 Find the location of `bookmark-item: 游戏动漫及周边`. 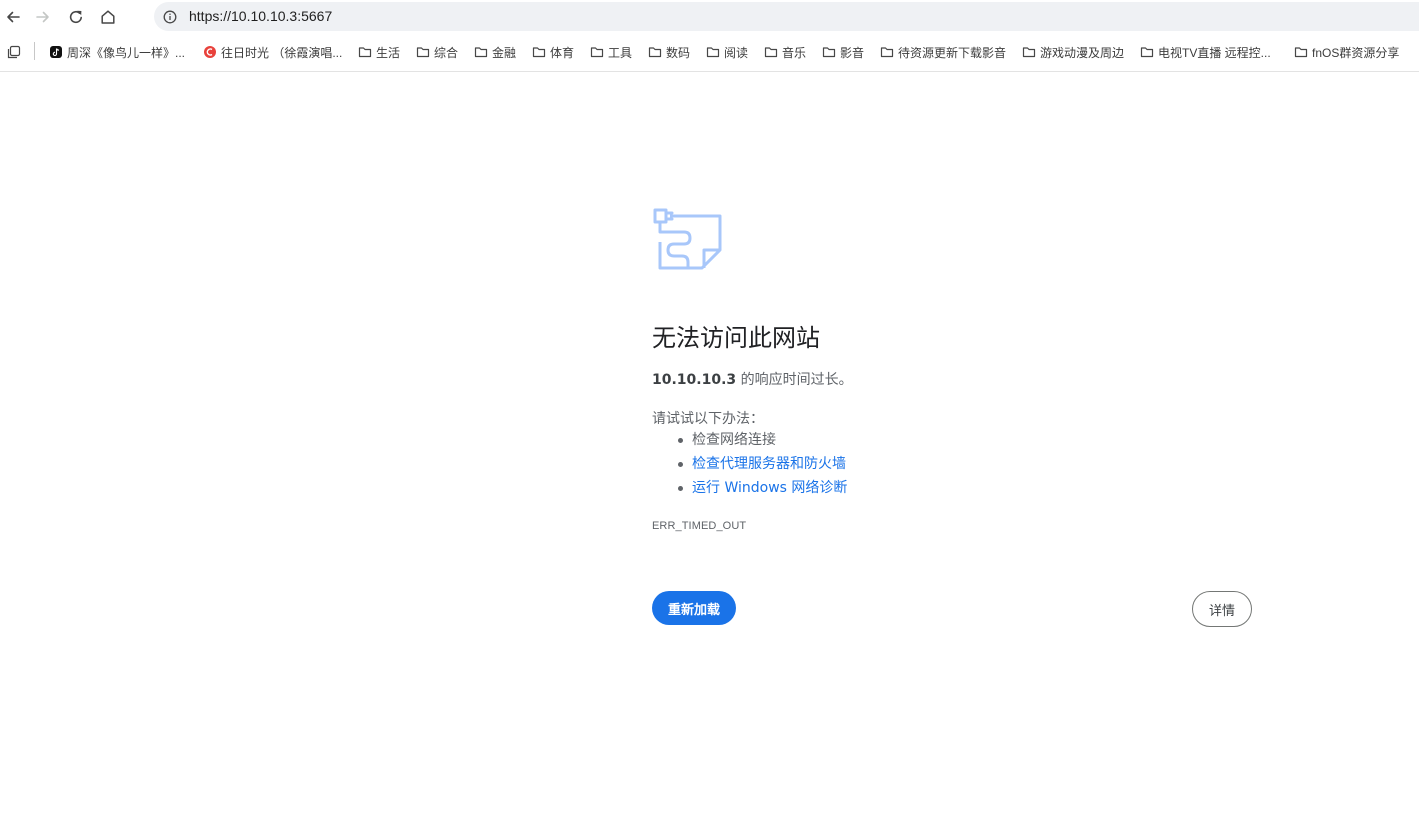

bookmark-item: 游戏动漫及周边 is located at coordinates (1073, 52).